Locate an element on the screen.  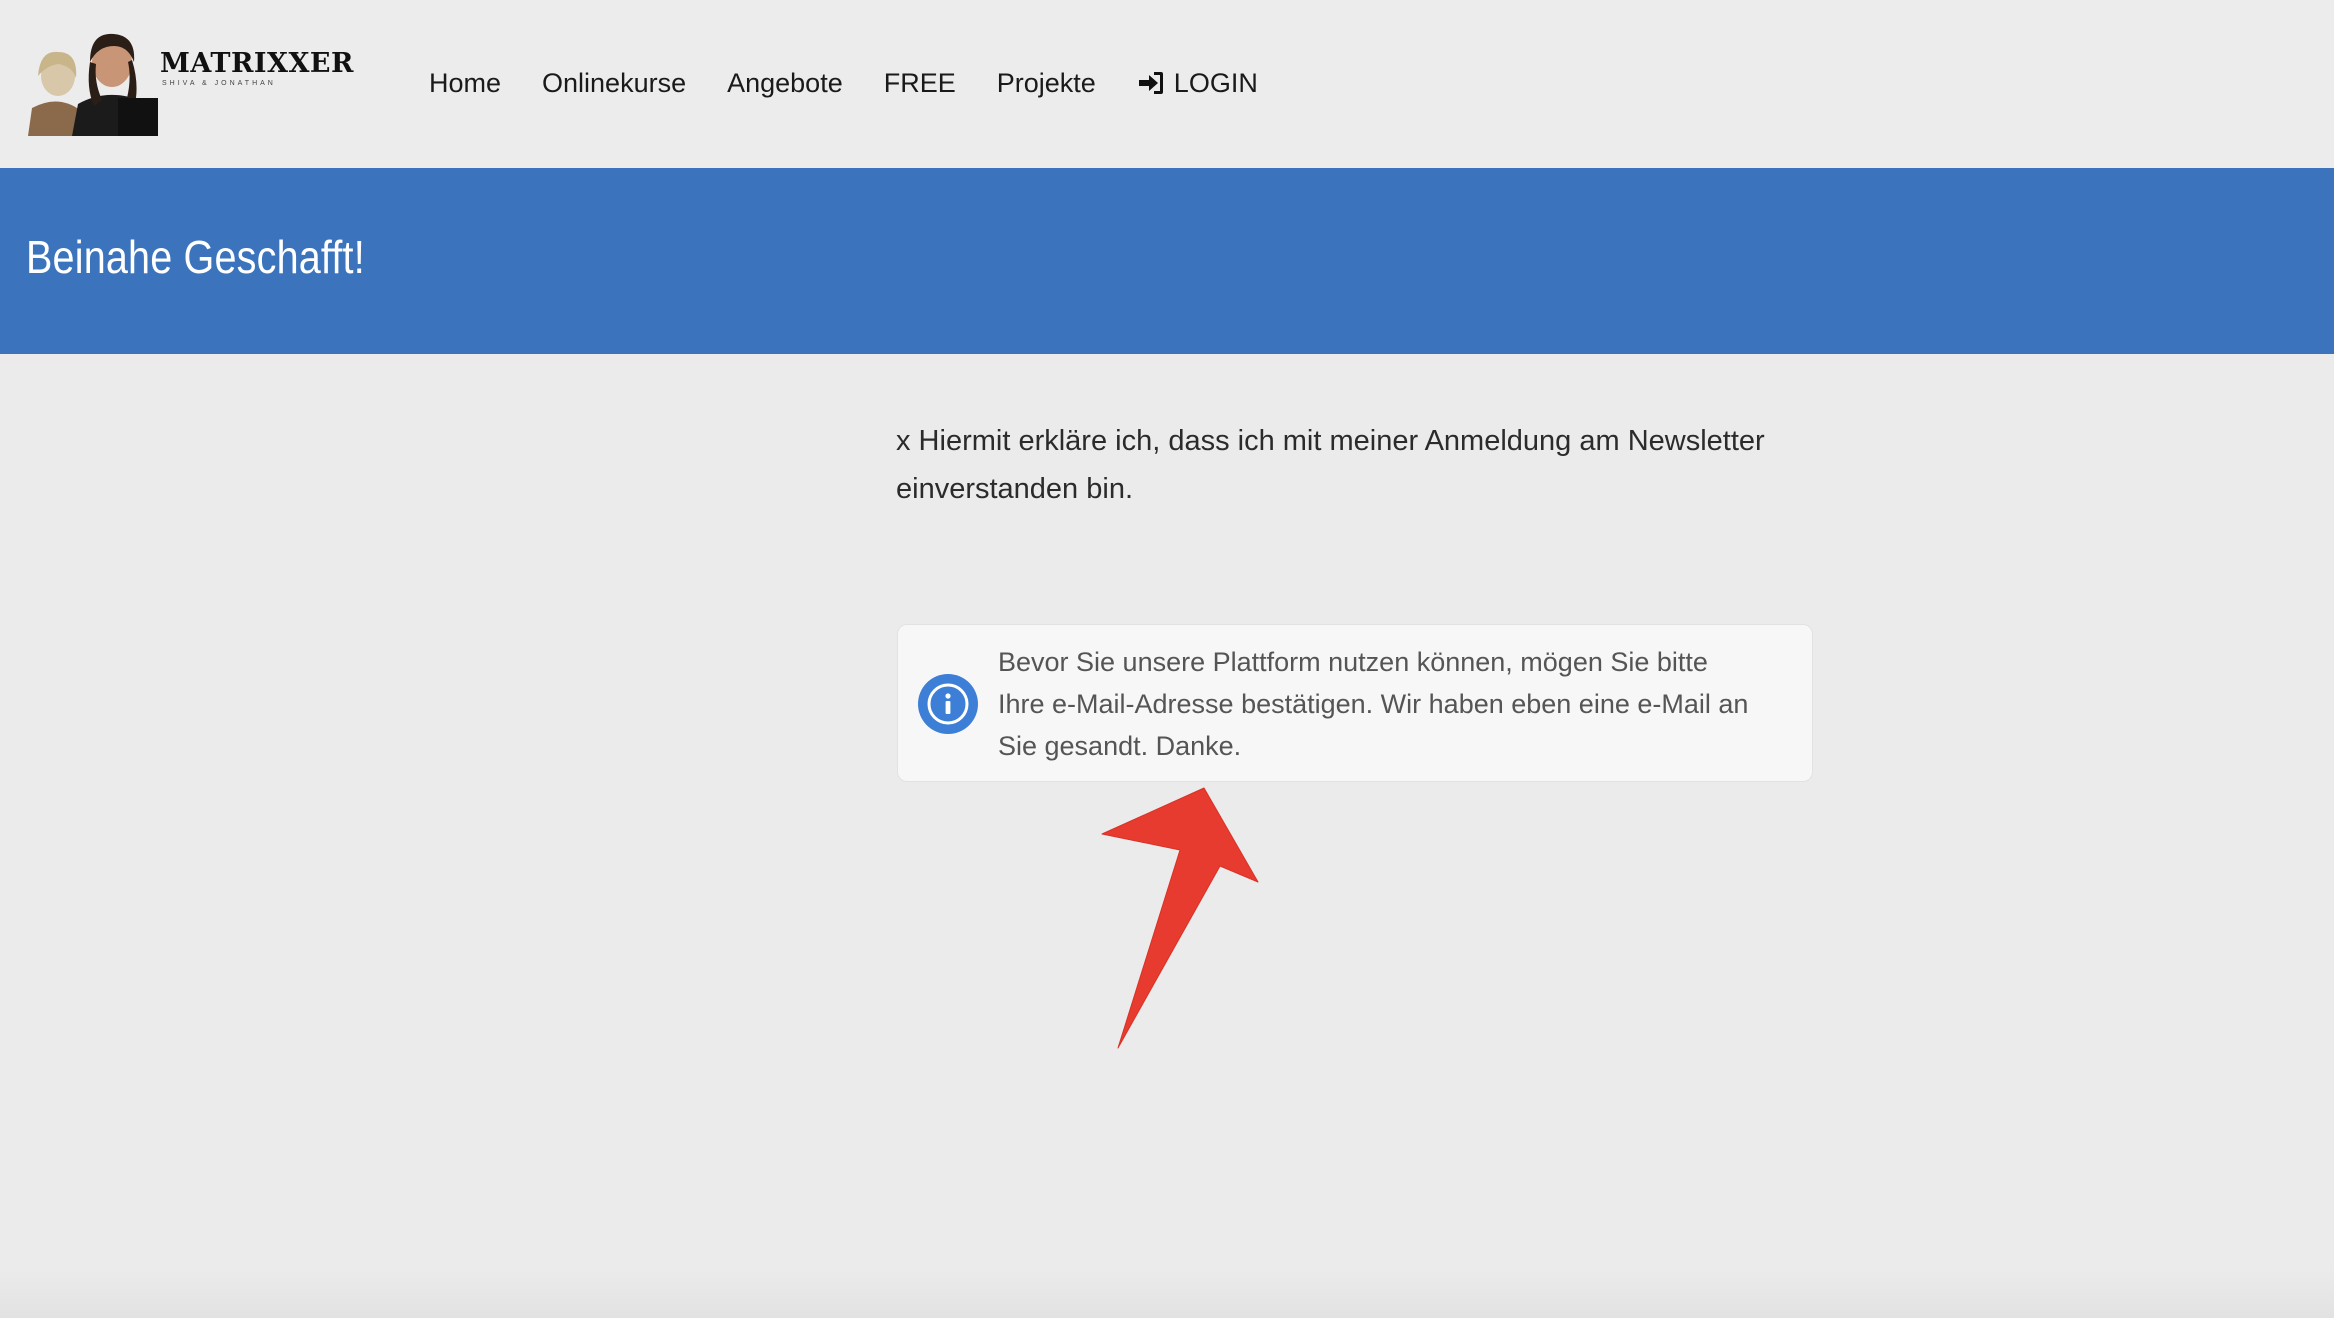
nav-item-free: FREE is located at coordinates (920, 83).